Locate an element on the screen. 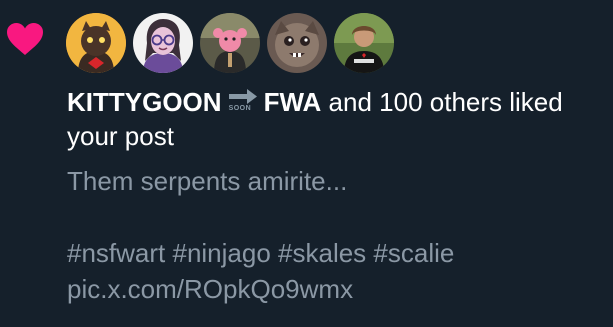  liker-avatars is located at coordinates (230, 44).